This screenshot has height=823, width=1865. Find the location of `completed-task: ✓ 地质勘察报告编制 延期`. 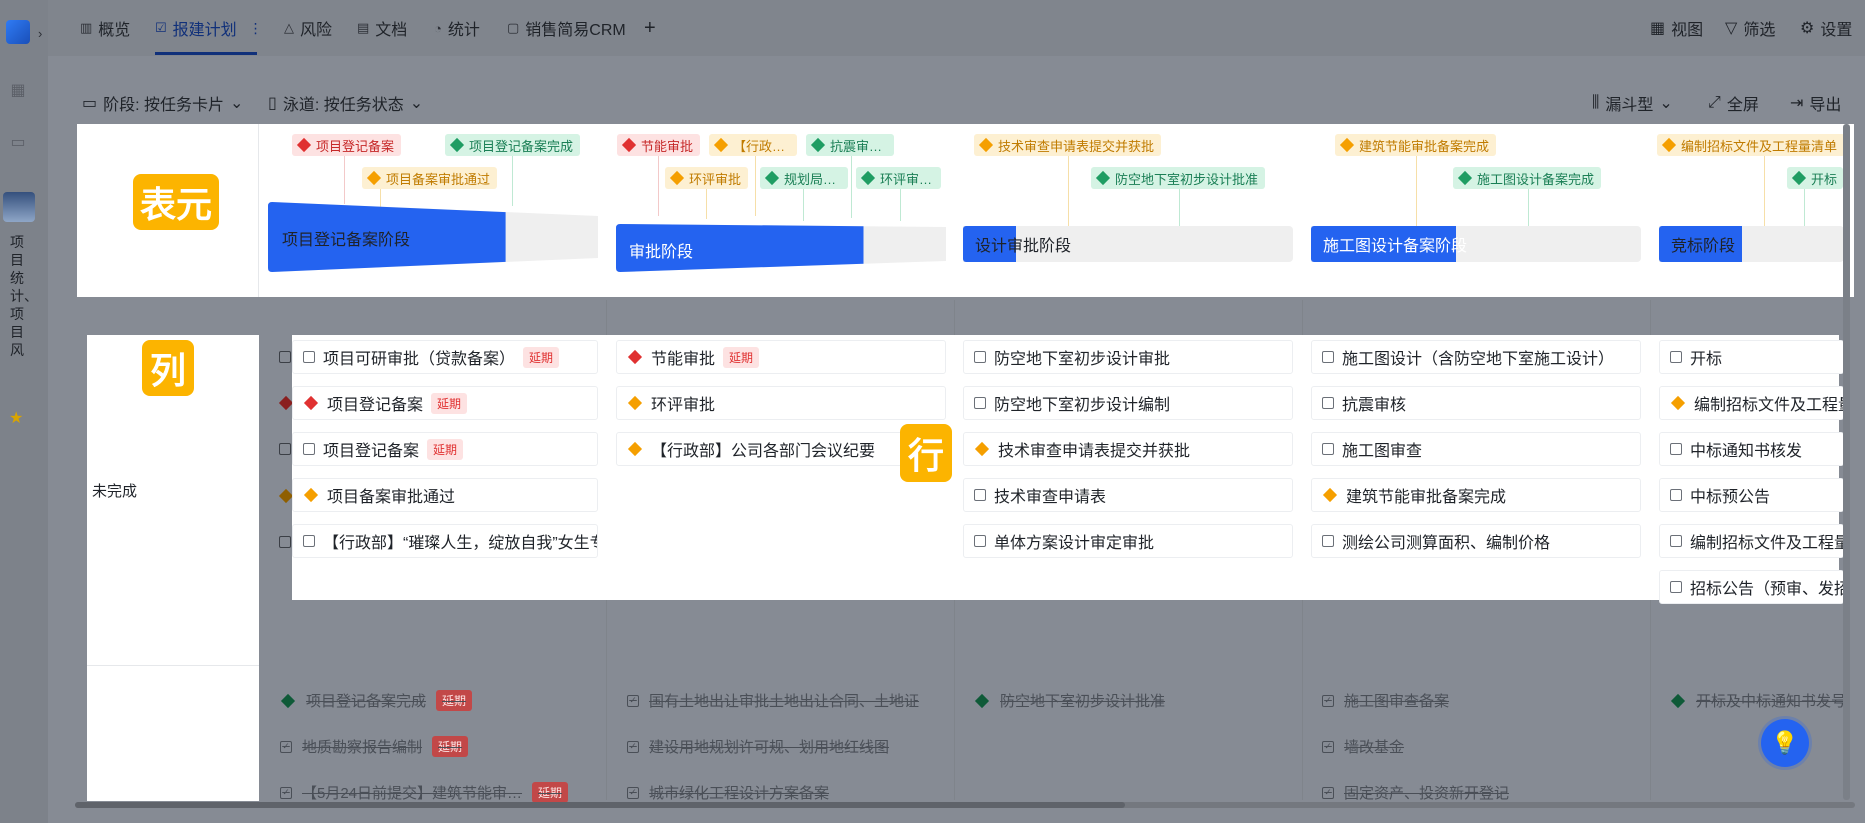

completed-task: ✓ 地质勘察报告编制 延期 is located at coordinates (374, 746).